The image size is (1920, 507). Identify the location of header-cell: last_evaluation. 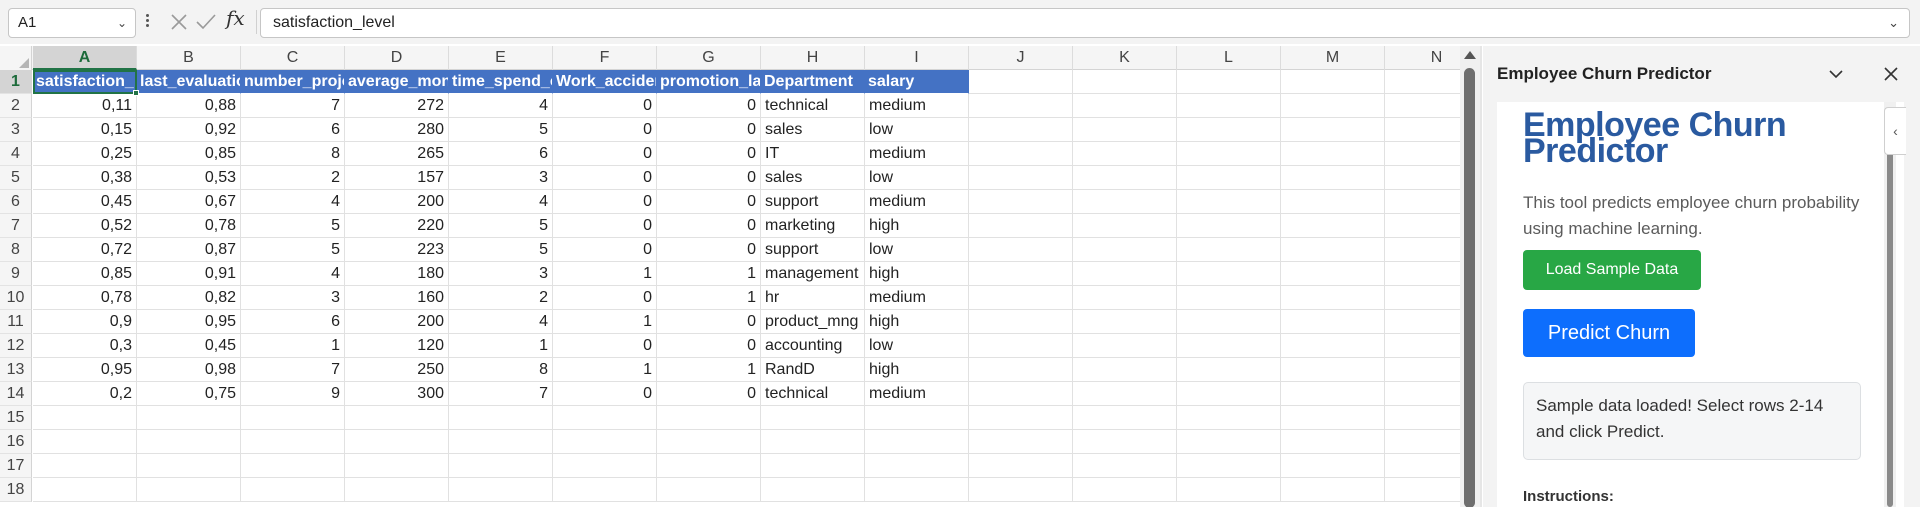
(189, 82).